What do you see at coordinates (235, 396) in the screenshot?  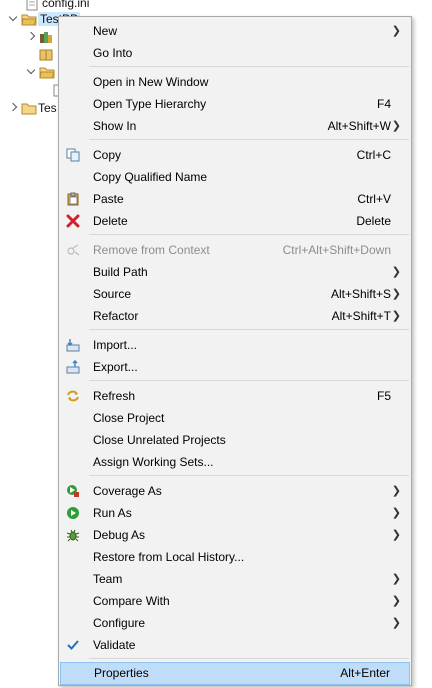 I see `menu-item-refresh: Refresh F5` at bounding box center [235, 396].